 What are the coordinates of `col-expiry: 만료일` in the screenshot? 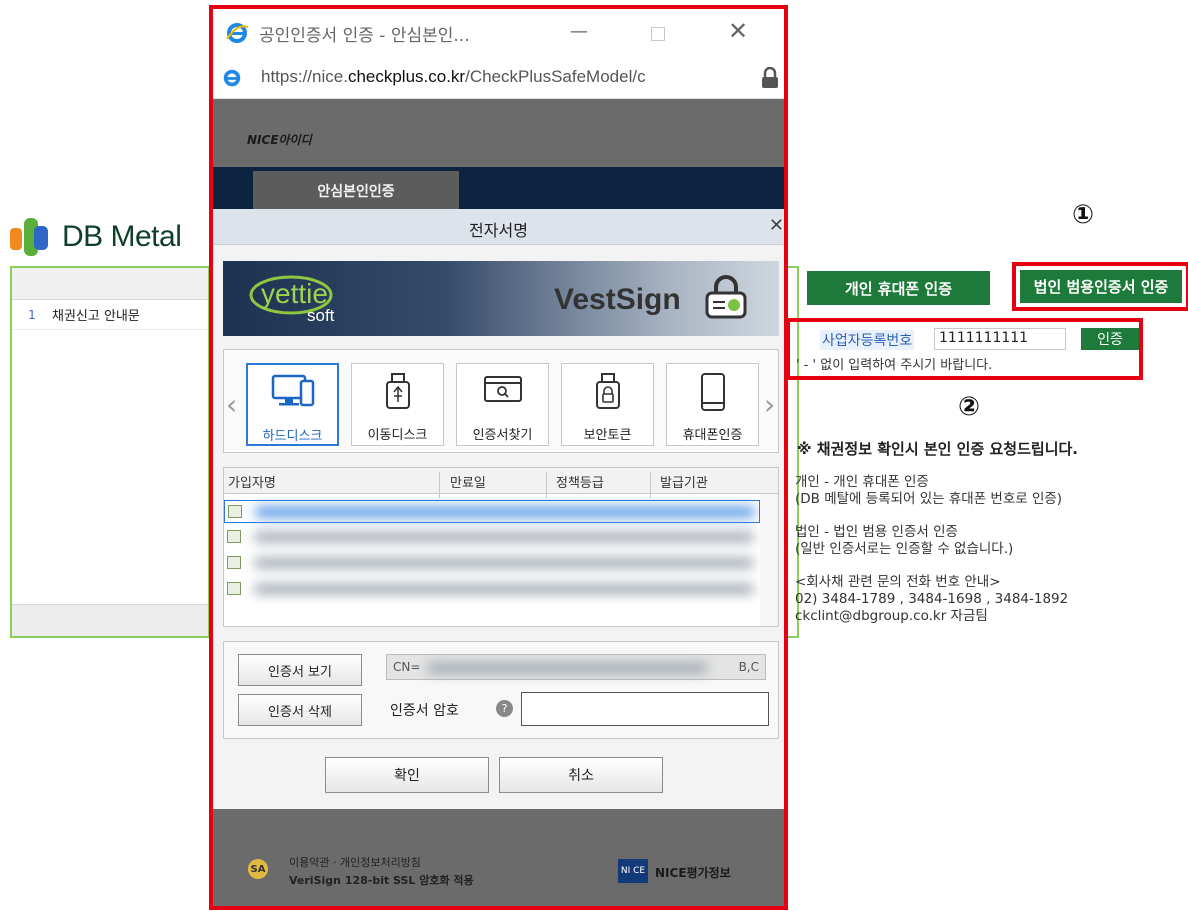 It's located at (468, 481).